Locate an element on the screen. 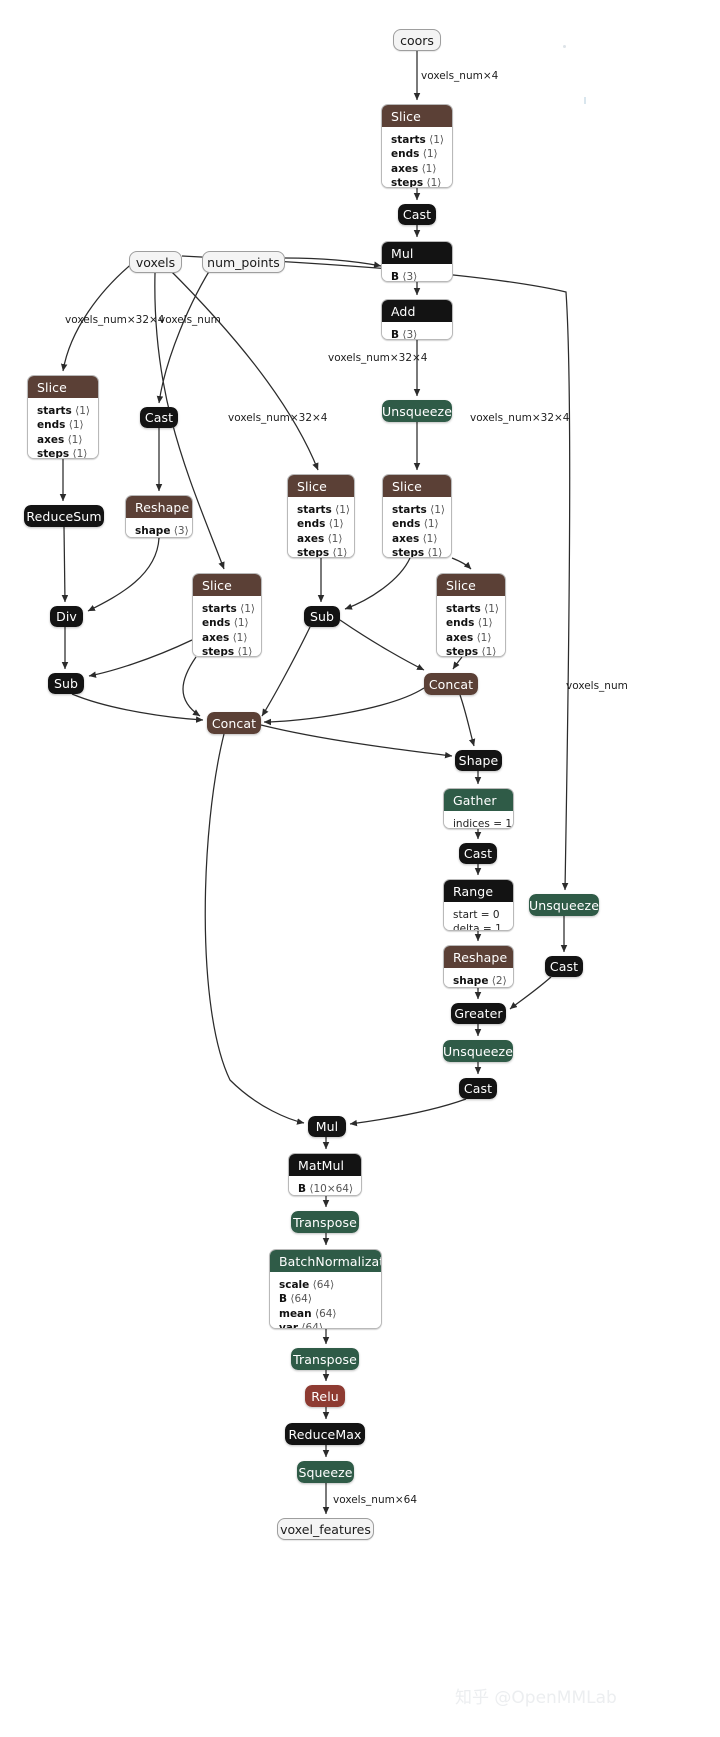 This screenshot has width=720, height=1737. io-node-num_points: num_points is located at coordinates (243, 262).